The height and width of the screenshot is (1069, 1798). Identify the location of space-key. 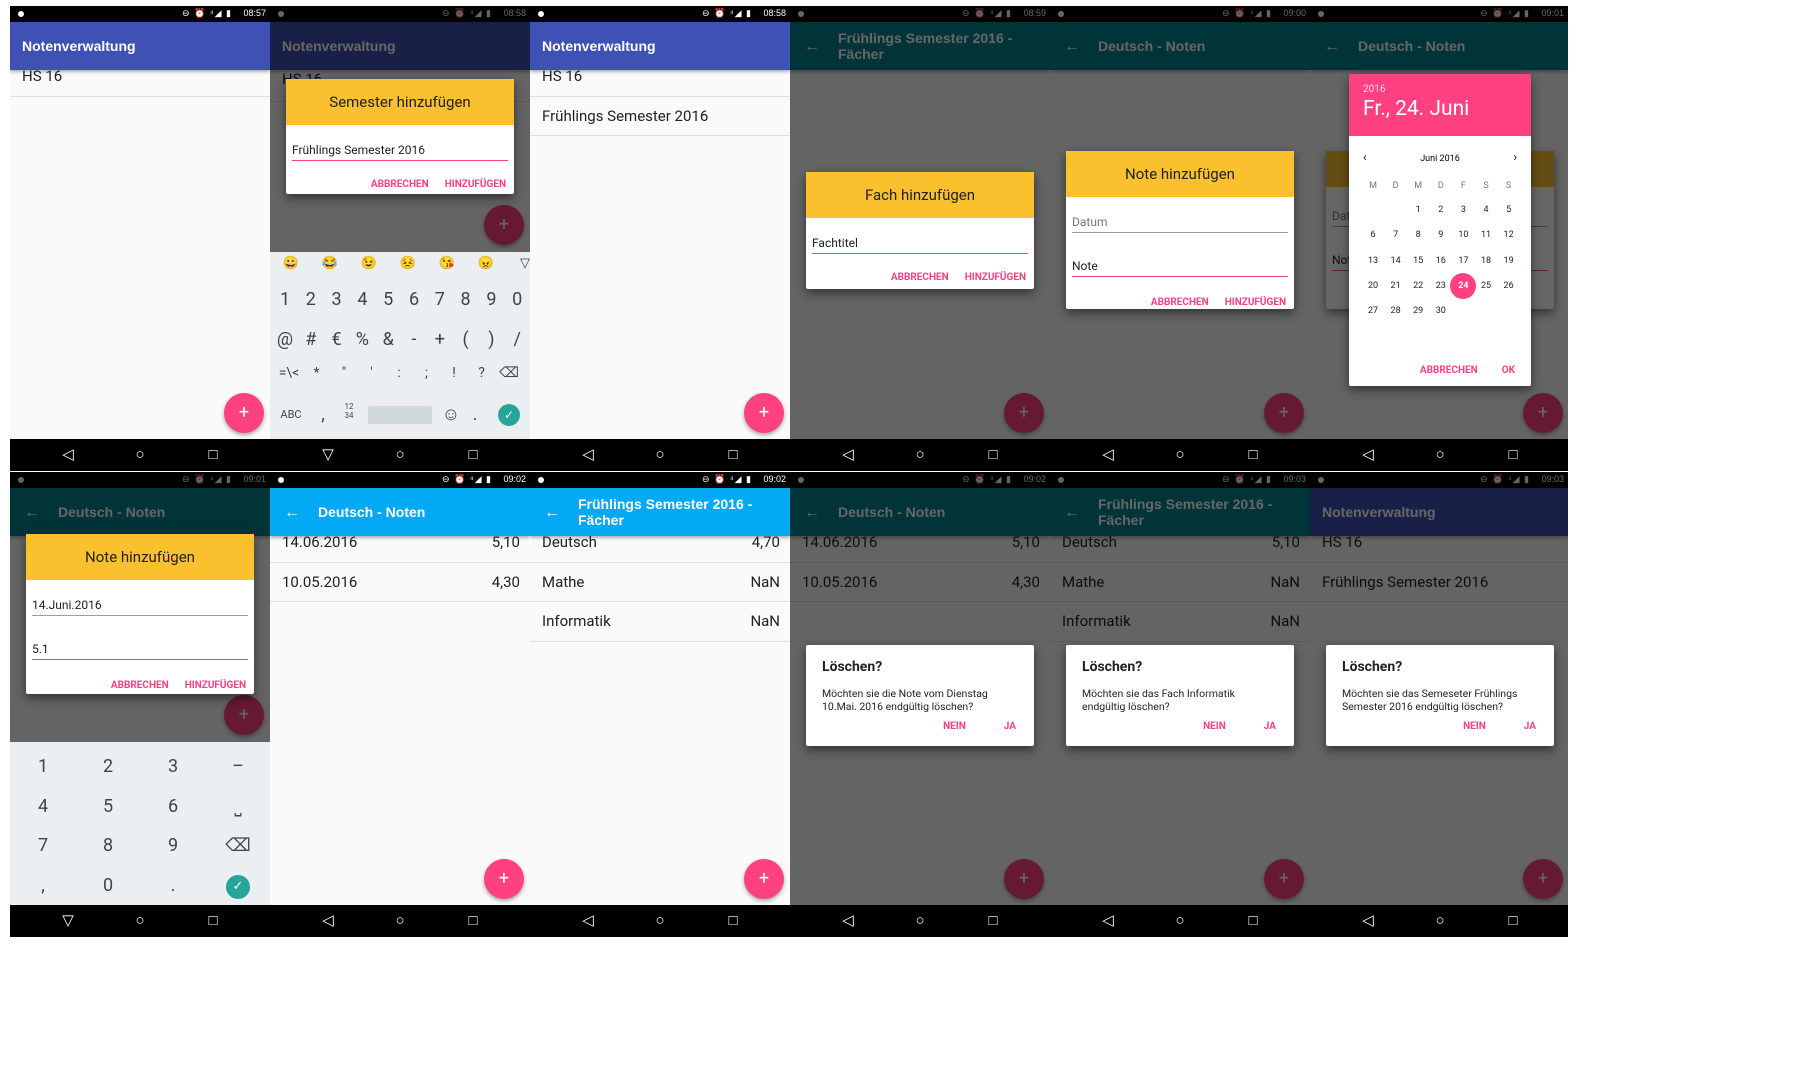
(400, 415).